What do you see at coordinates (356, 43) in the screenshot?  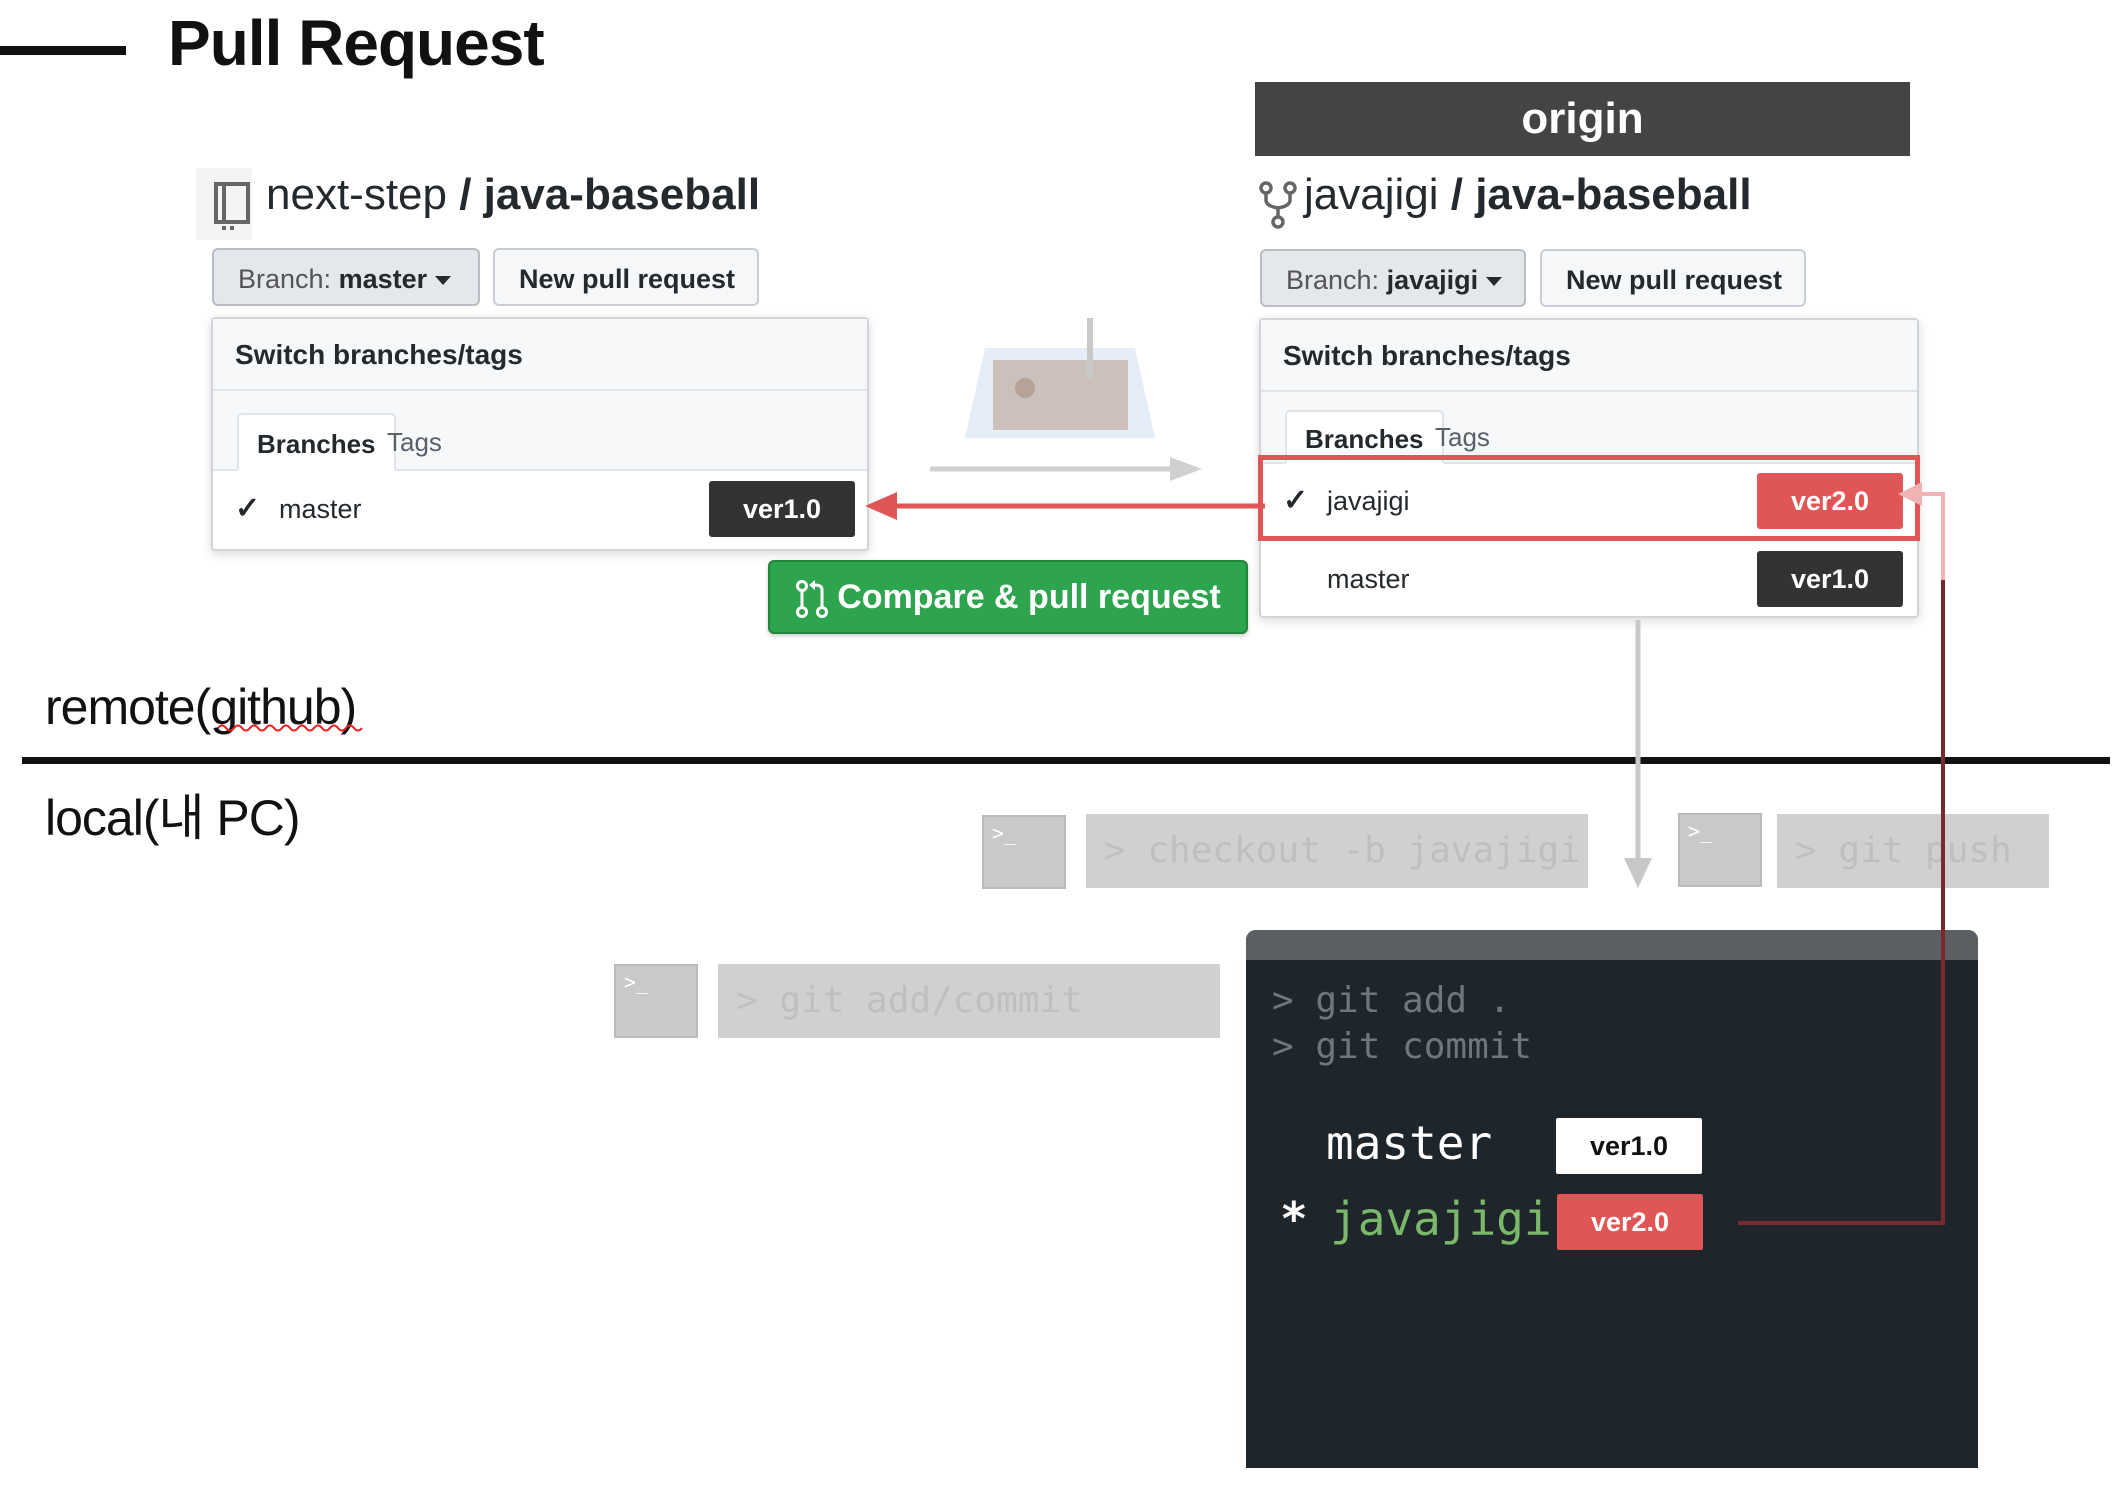 I see `page-title: Pull Request` at bounding box center [356, 43].